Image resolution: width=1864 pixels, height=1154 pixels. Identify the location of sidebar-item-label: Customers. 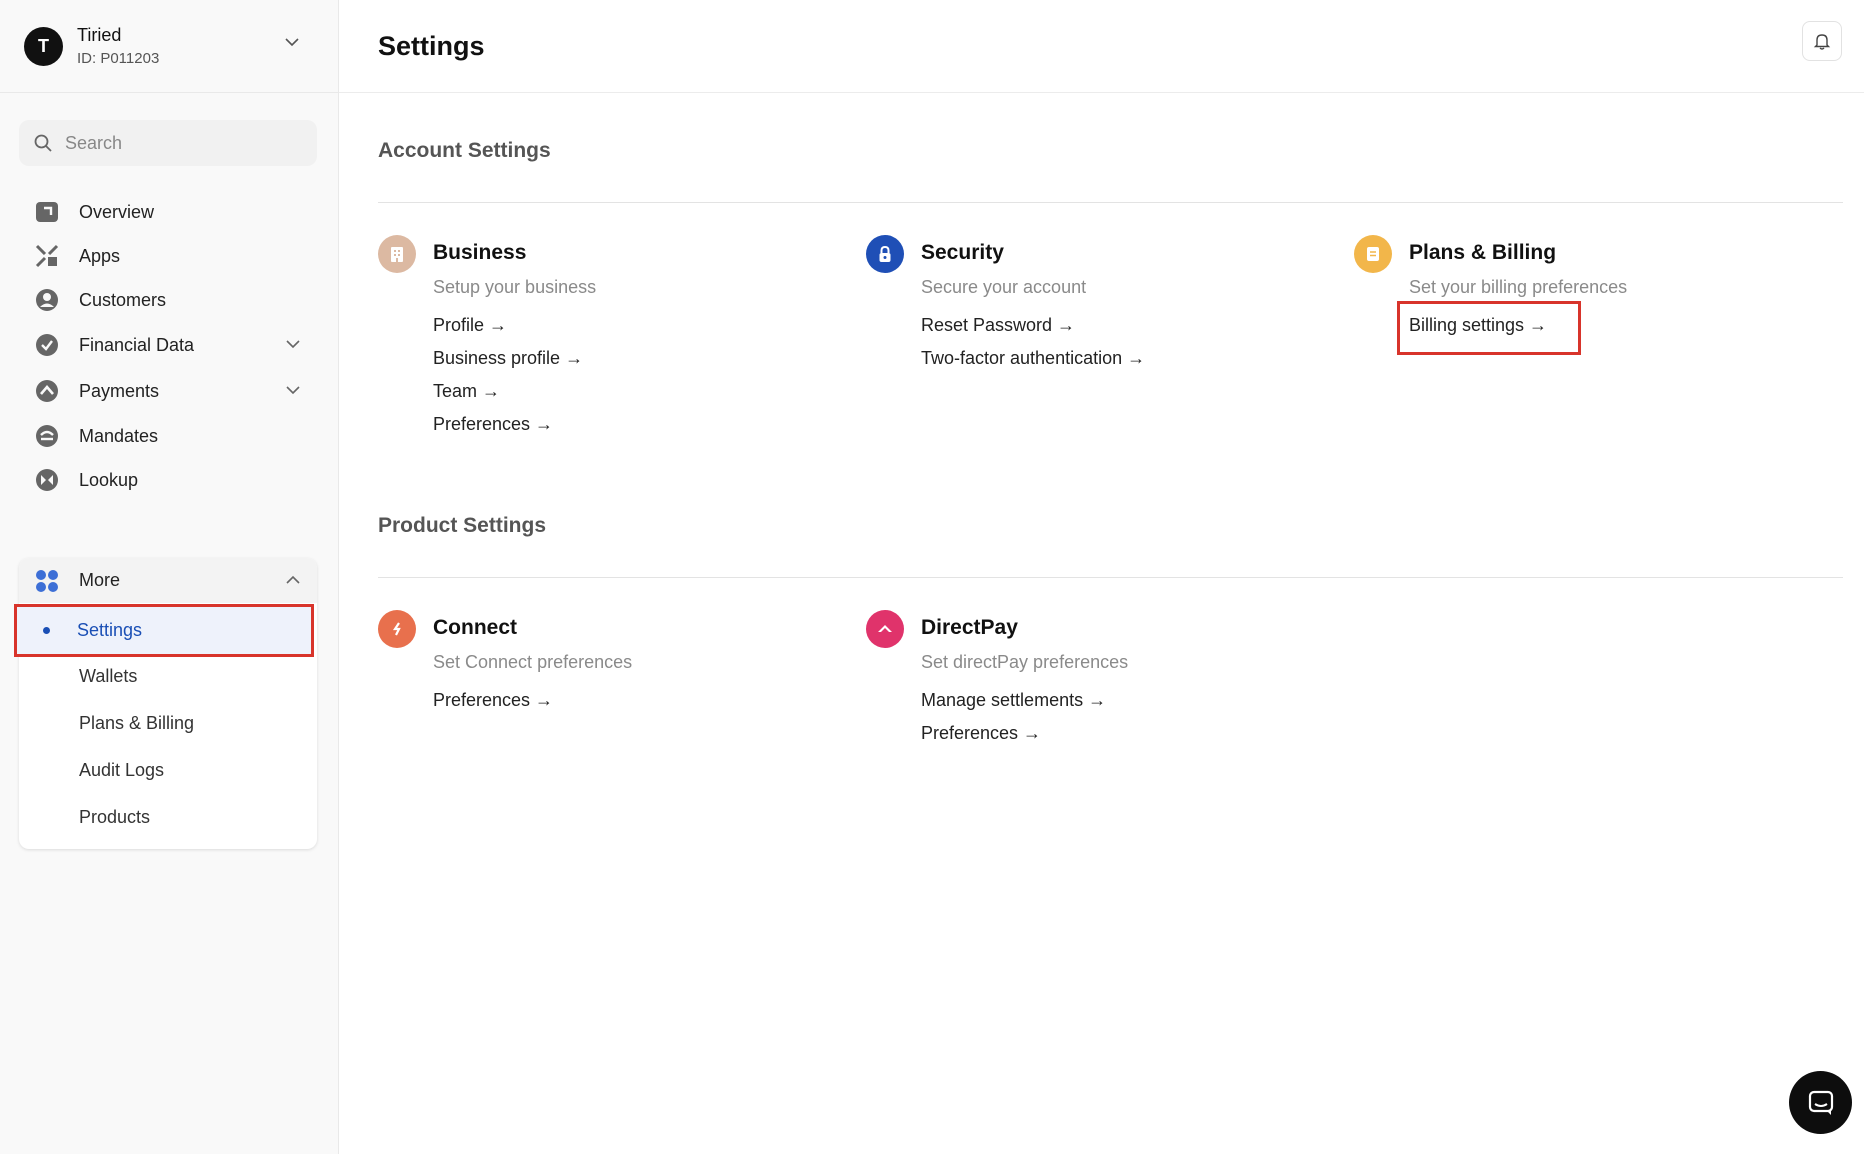
(123, 299).